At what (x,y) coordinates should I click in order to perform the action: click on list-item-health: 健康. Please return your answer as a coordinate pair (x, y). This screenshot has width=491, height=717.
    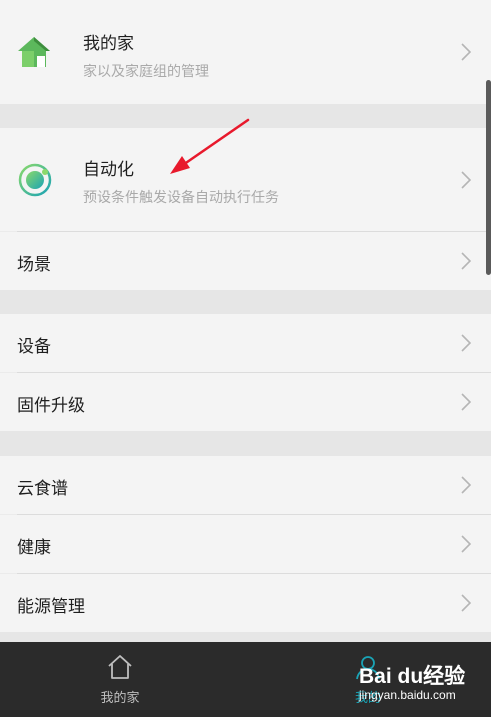
    Looking at the image, I should click on (245, 544).